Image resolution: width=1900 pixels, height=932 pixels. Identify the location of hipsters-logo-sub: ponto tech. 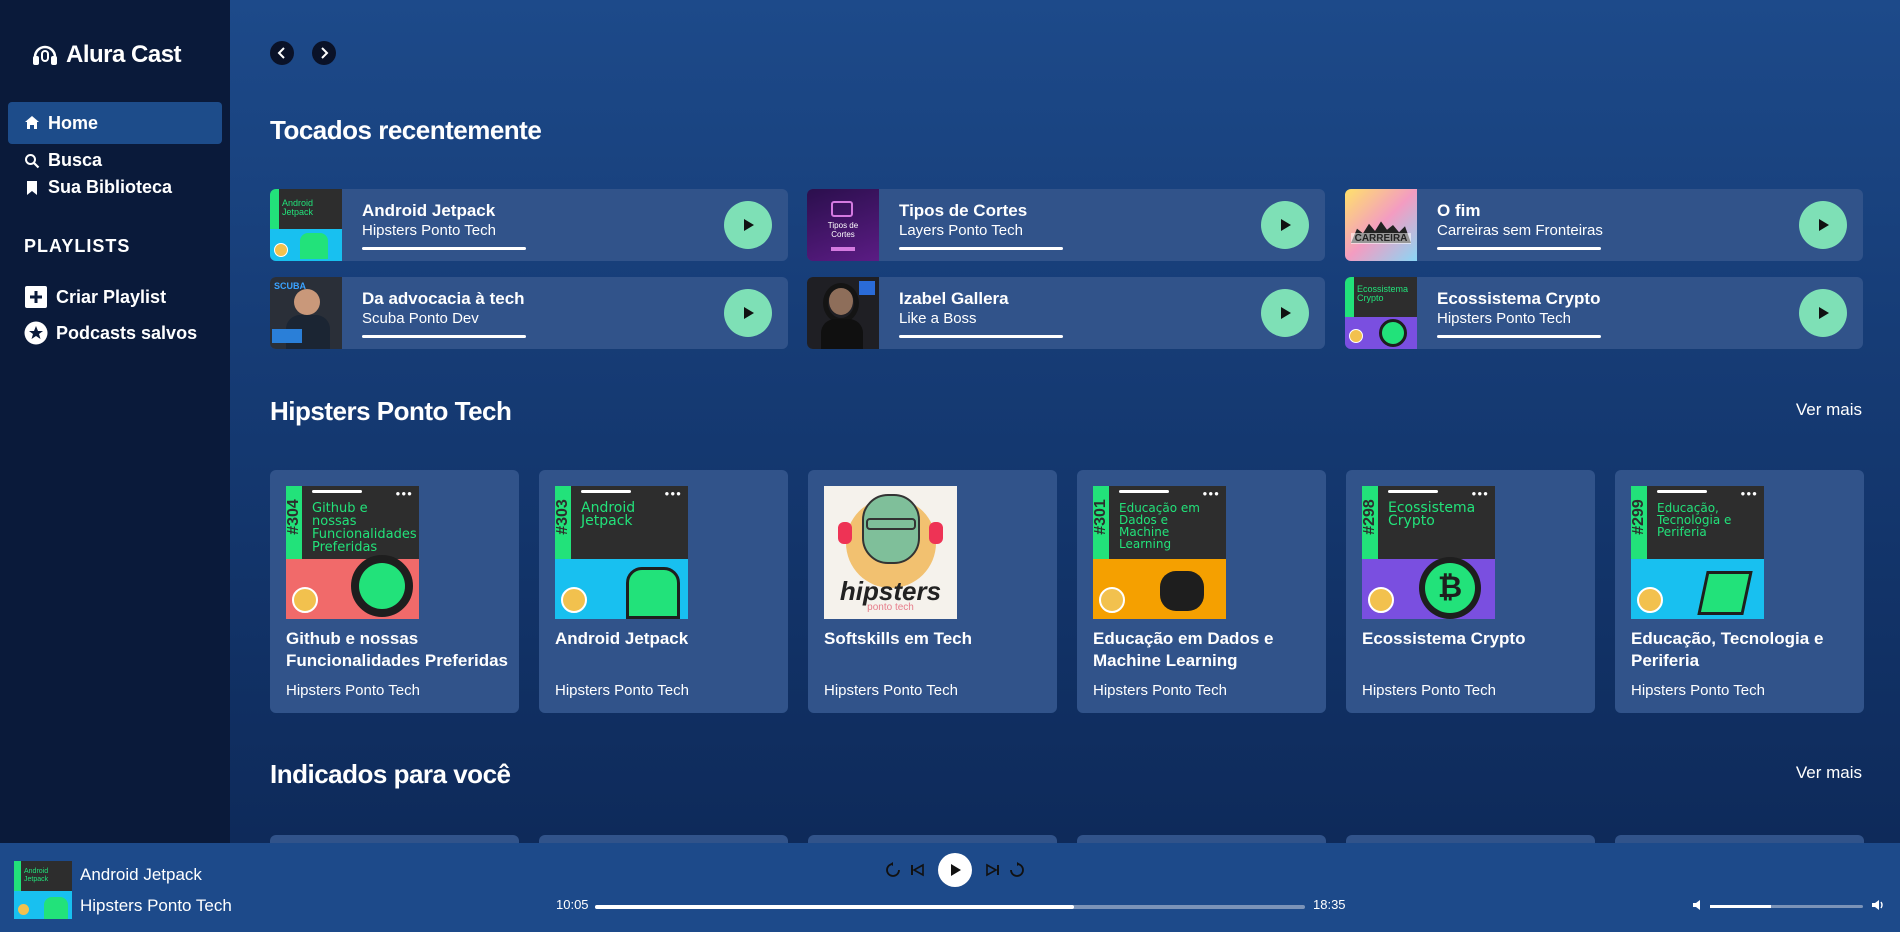
(890, 607).